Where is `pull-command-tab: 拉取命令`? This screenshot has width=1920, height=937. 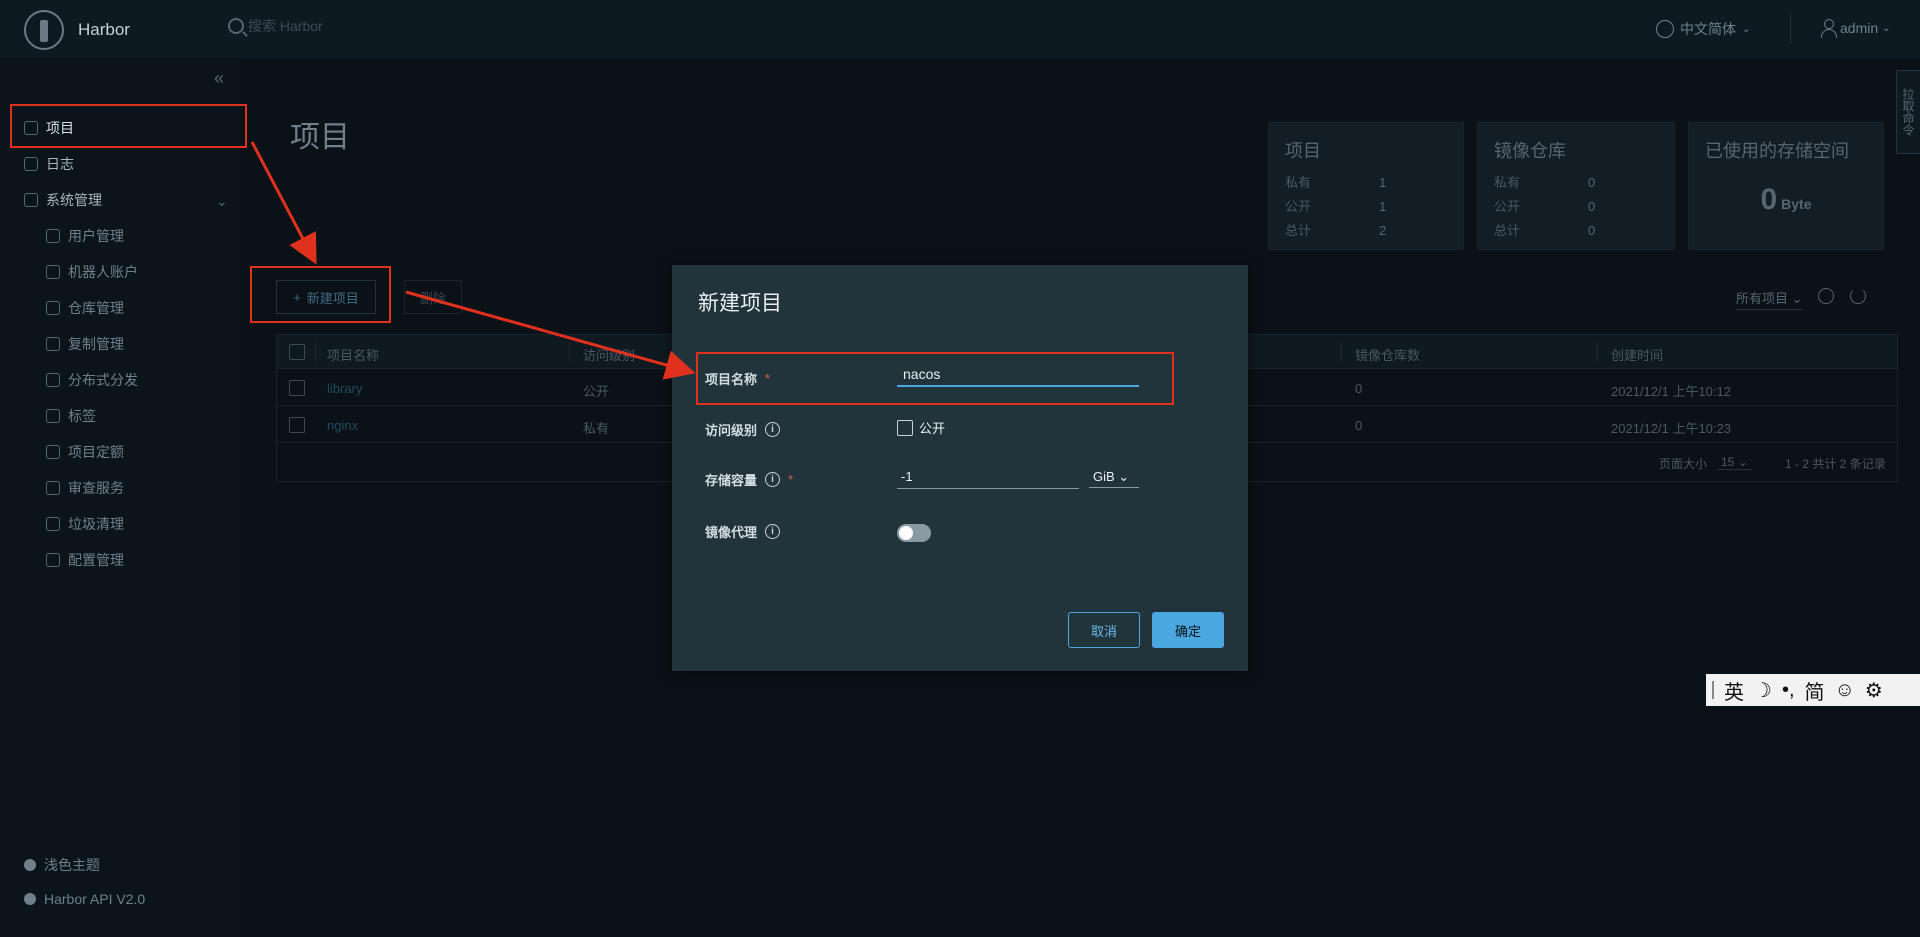 pull-command-tab: 拉取命令 is located at coordinates (1908, 112).